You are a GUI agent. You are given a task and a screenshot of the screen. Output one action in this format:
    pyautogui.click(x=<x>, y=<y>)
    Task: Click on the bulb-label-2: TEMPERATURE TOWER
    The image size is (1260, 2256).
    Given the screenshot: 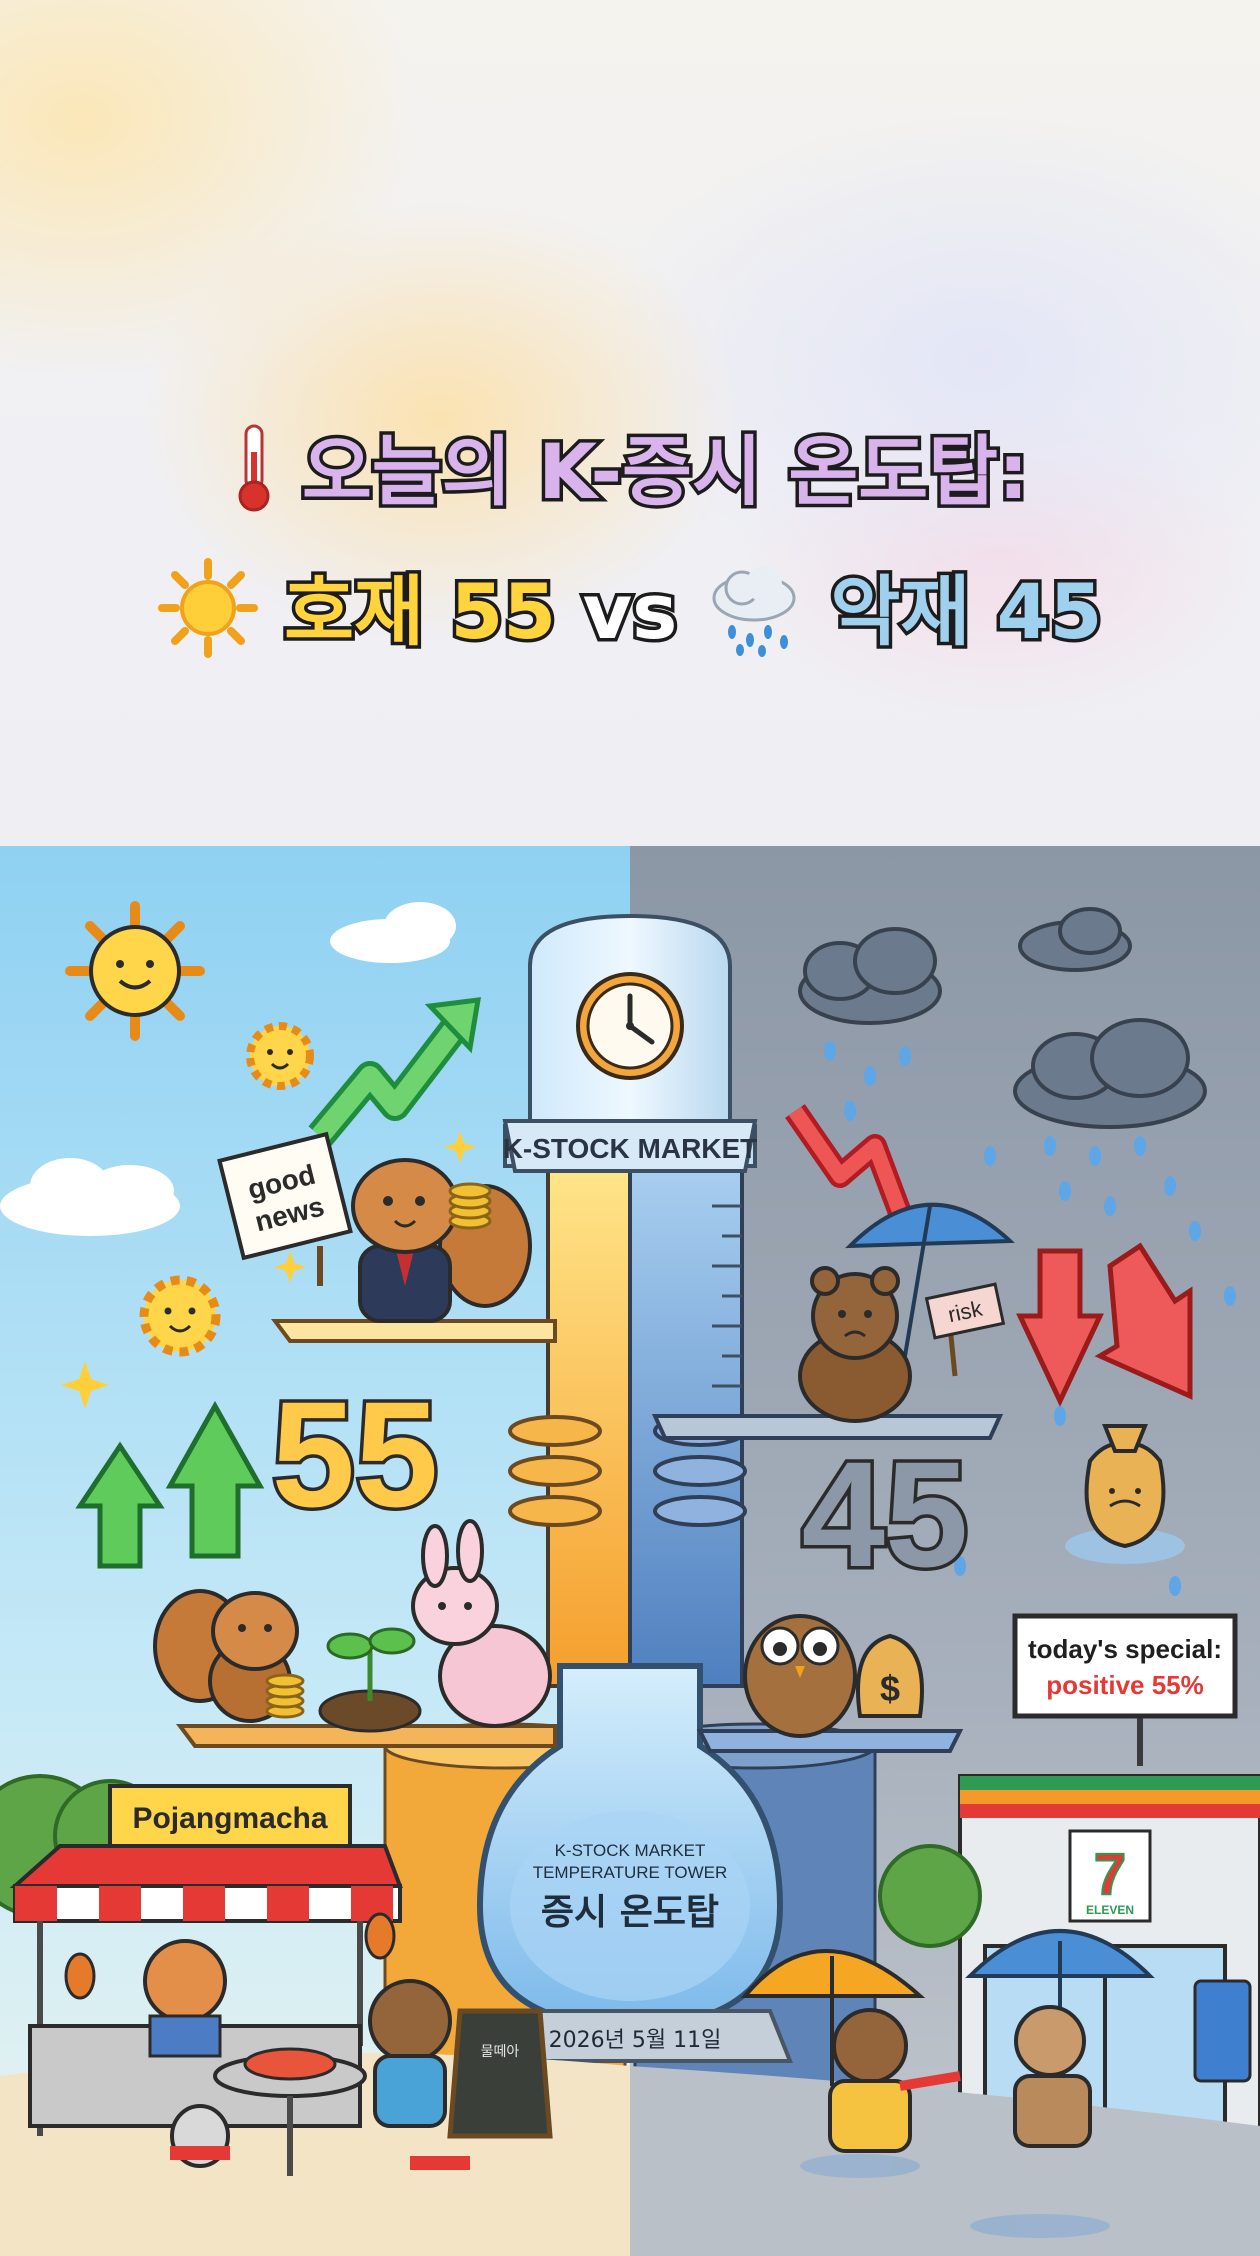 What is the action you would take?
    pyautogui.click(x=630, y=1872)
    